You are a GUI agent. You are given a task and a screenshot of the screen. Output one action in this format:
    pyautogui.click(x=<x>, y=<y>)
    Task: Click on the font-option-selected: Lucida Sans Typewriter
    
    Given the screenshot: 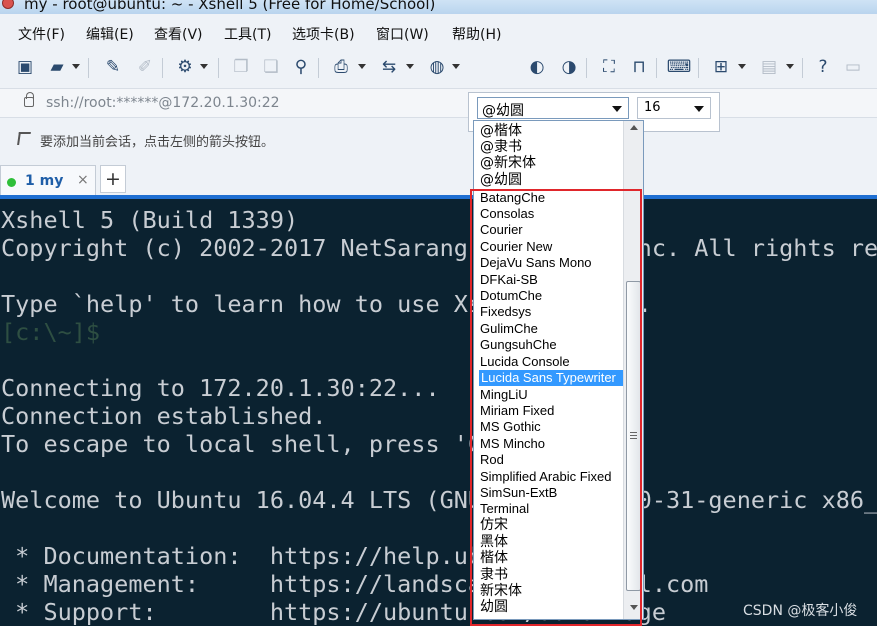 What is the action you would take?
    pyautogui.click(x=552, y=378)
    